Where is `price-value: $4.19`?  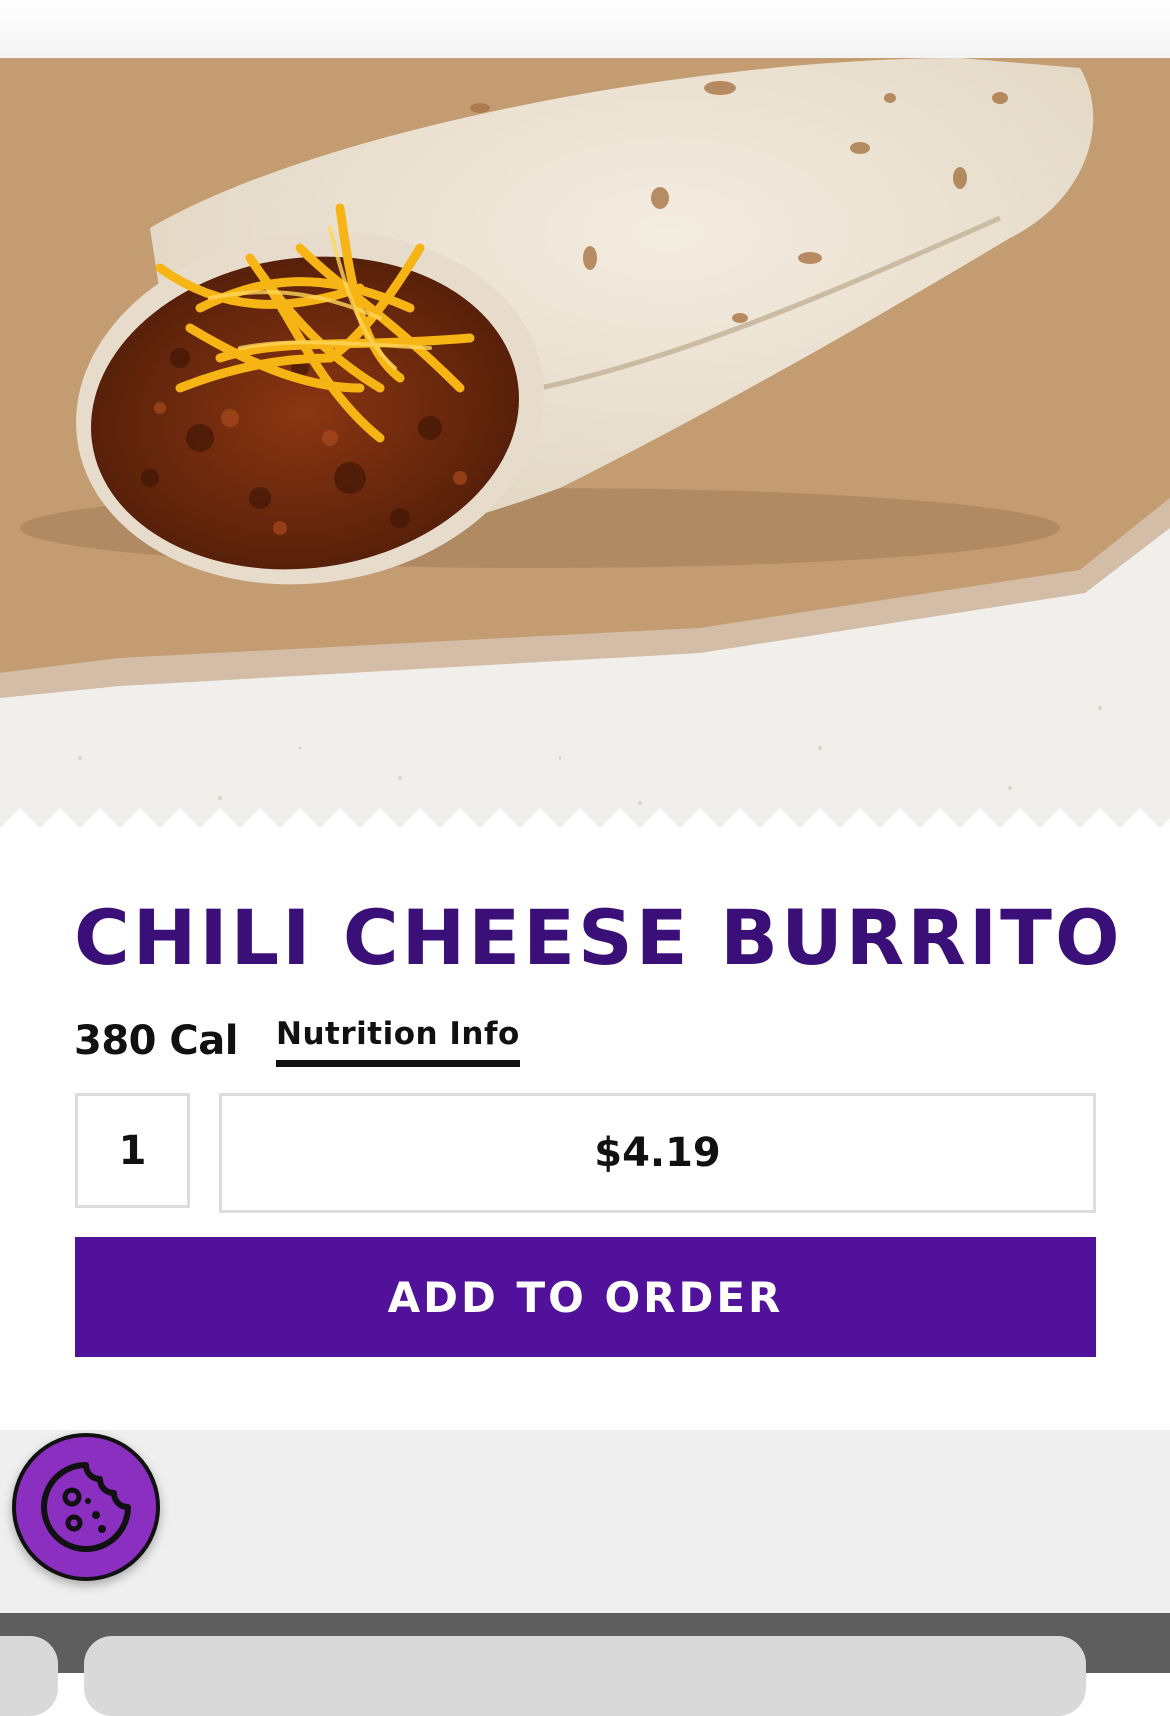 price-value: $4.19 is located at coordinates (657, 1153).